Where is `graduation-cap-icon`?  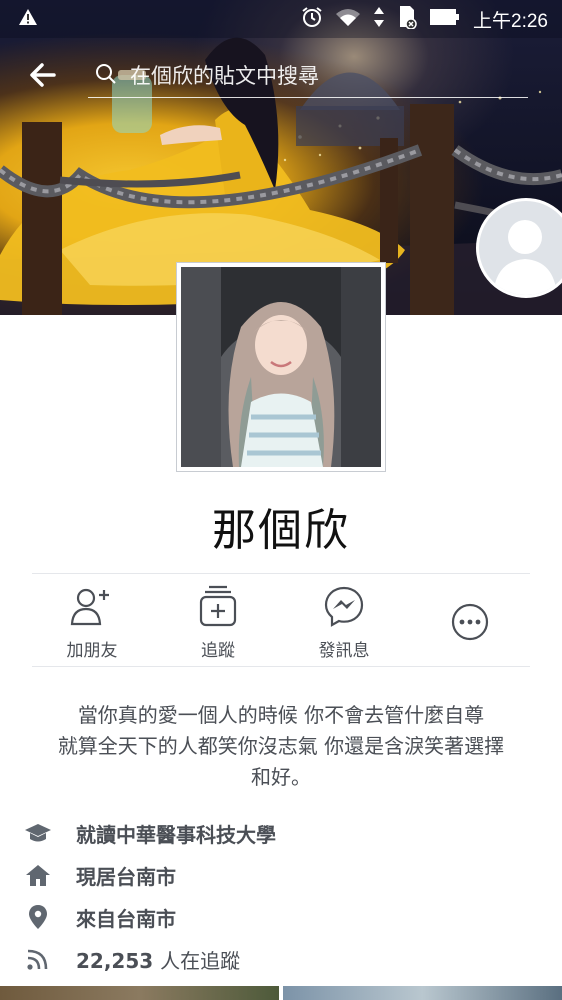
graduation-cap-icon is located at coordinates (38, 833).